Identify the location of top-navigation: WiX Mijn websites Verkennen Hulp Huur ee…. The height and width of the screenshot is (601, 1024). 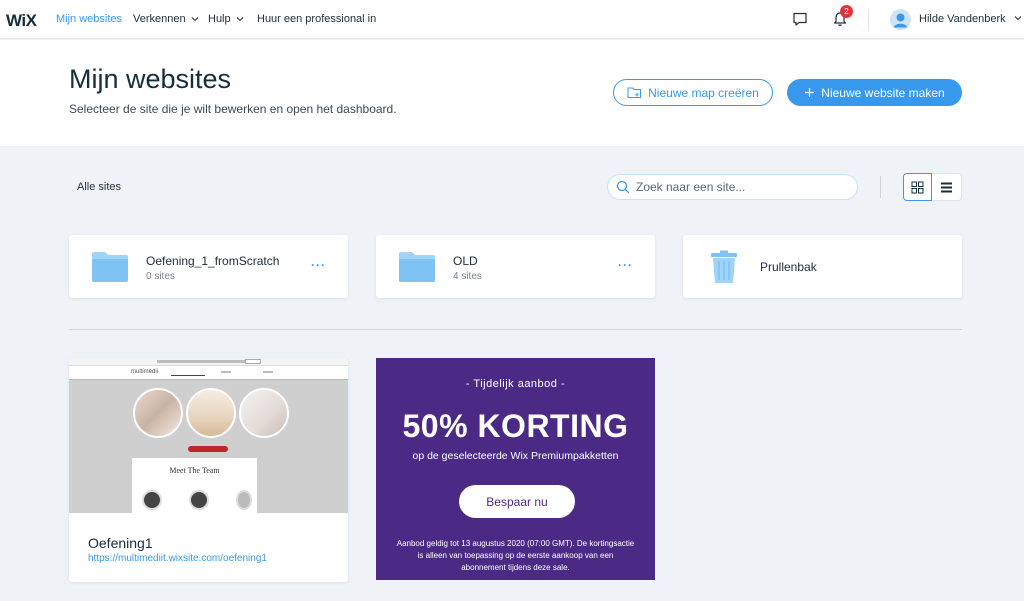
(512, 19).